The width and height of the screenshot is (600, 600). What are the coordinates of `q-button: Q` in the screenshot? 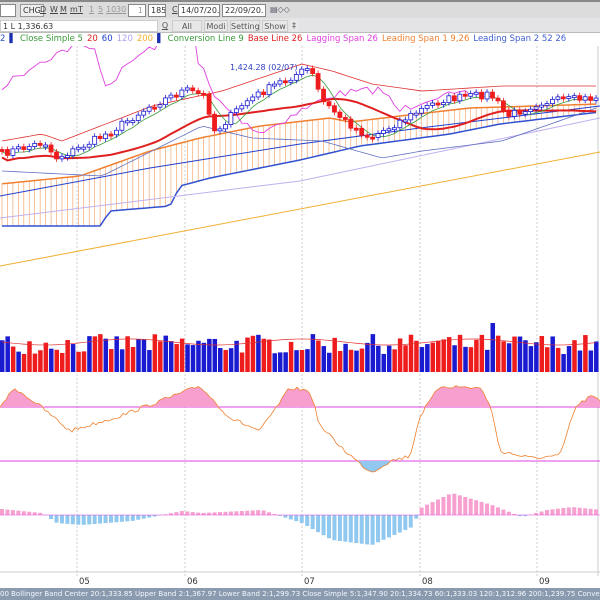 It's located at (165, 26).